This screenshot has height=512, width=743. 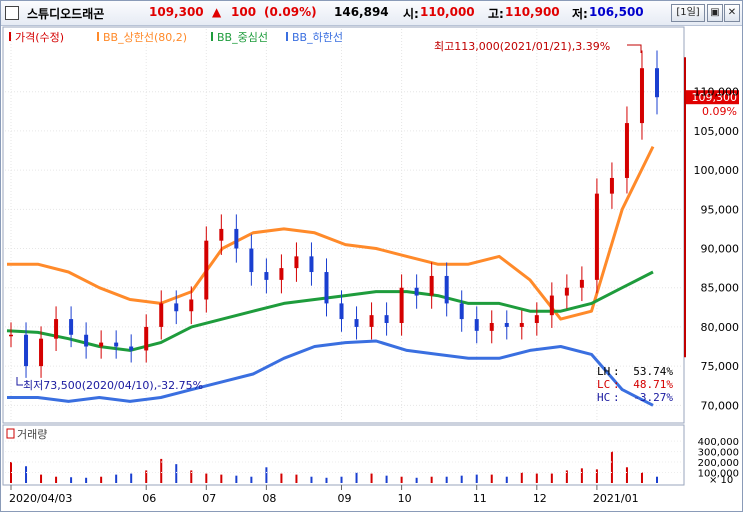 What do you see at coordinates (217, 12) in the screenshot?
I see `change-arrow-icon: ▲` at bounding box center [217, 12].